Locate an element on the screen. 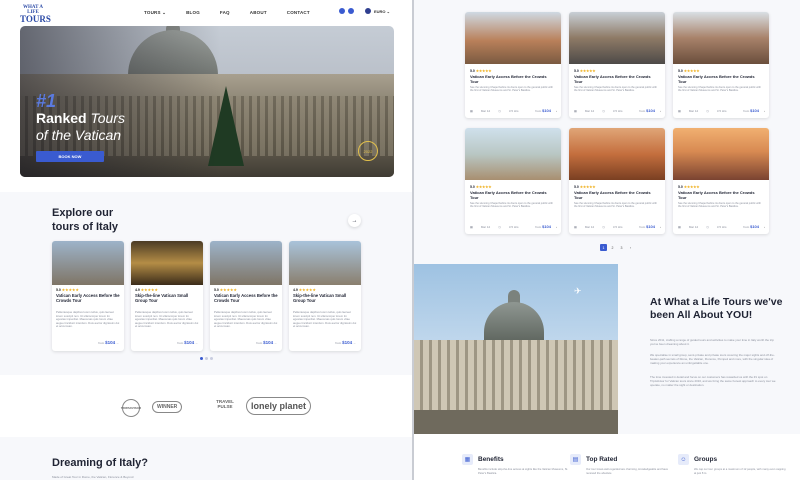 The width and height of the screenshot is (800, 480). book-now-button: BOOK NOW is located at coordinates (70, 156).